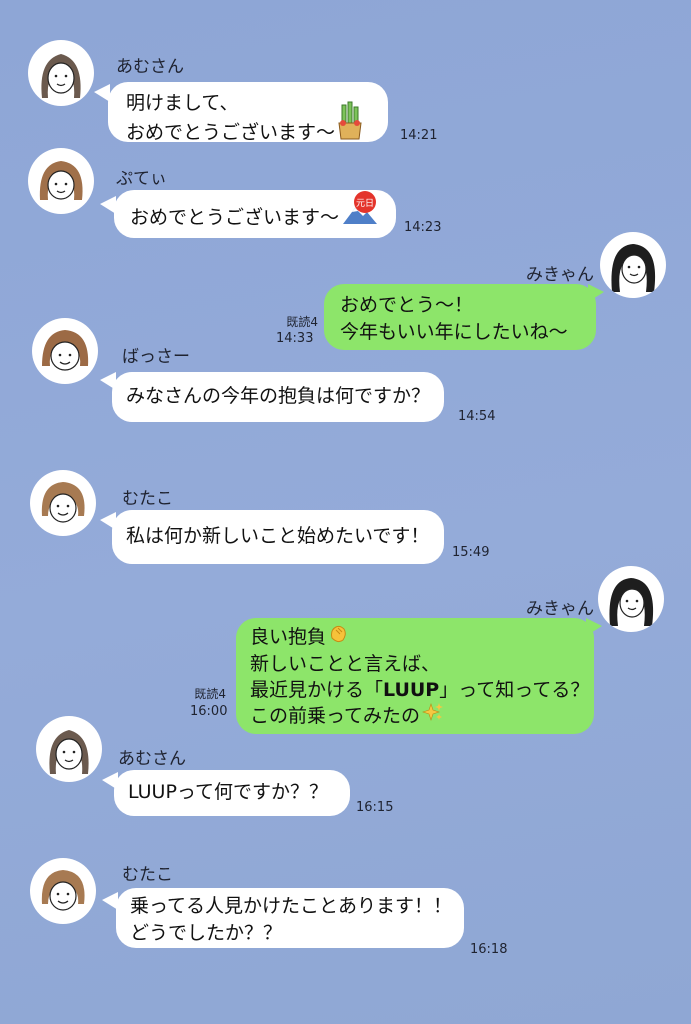 The height and width of the screenshot is (1024, 691). Describe the element at coordinates (350, 125) in the screenshot. I see `kadomatsu-icon` at that location.